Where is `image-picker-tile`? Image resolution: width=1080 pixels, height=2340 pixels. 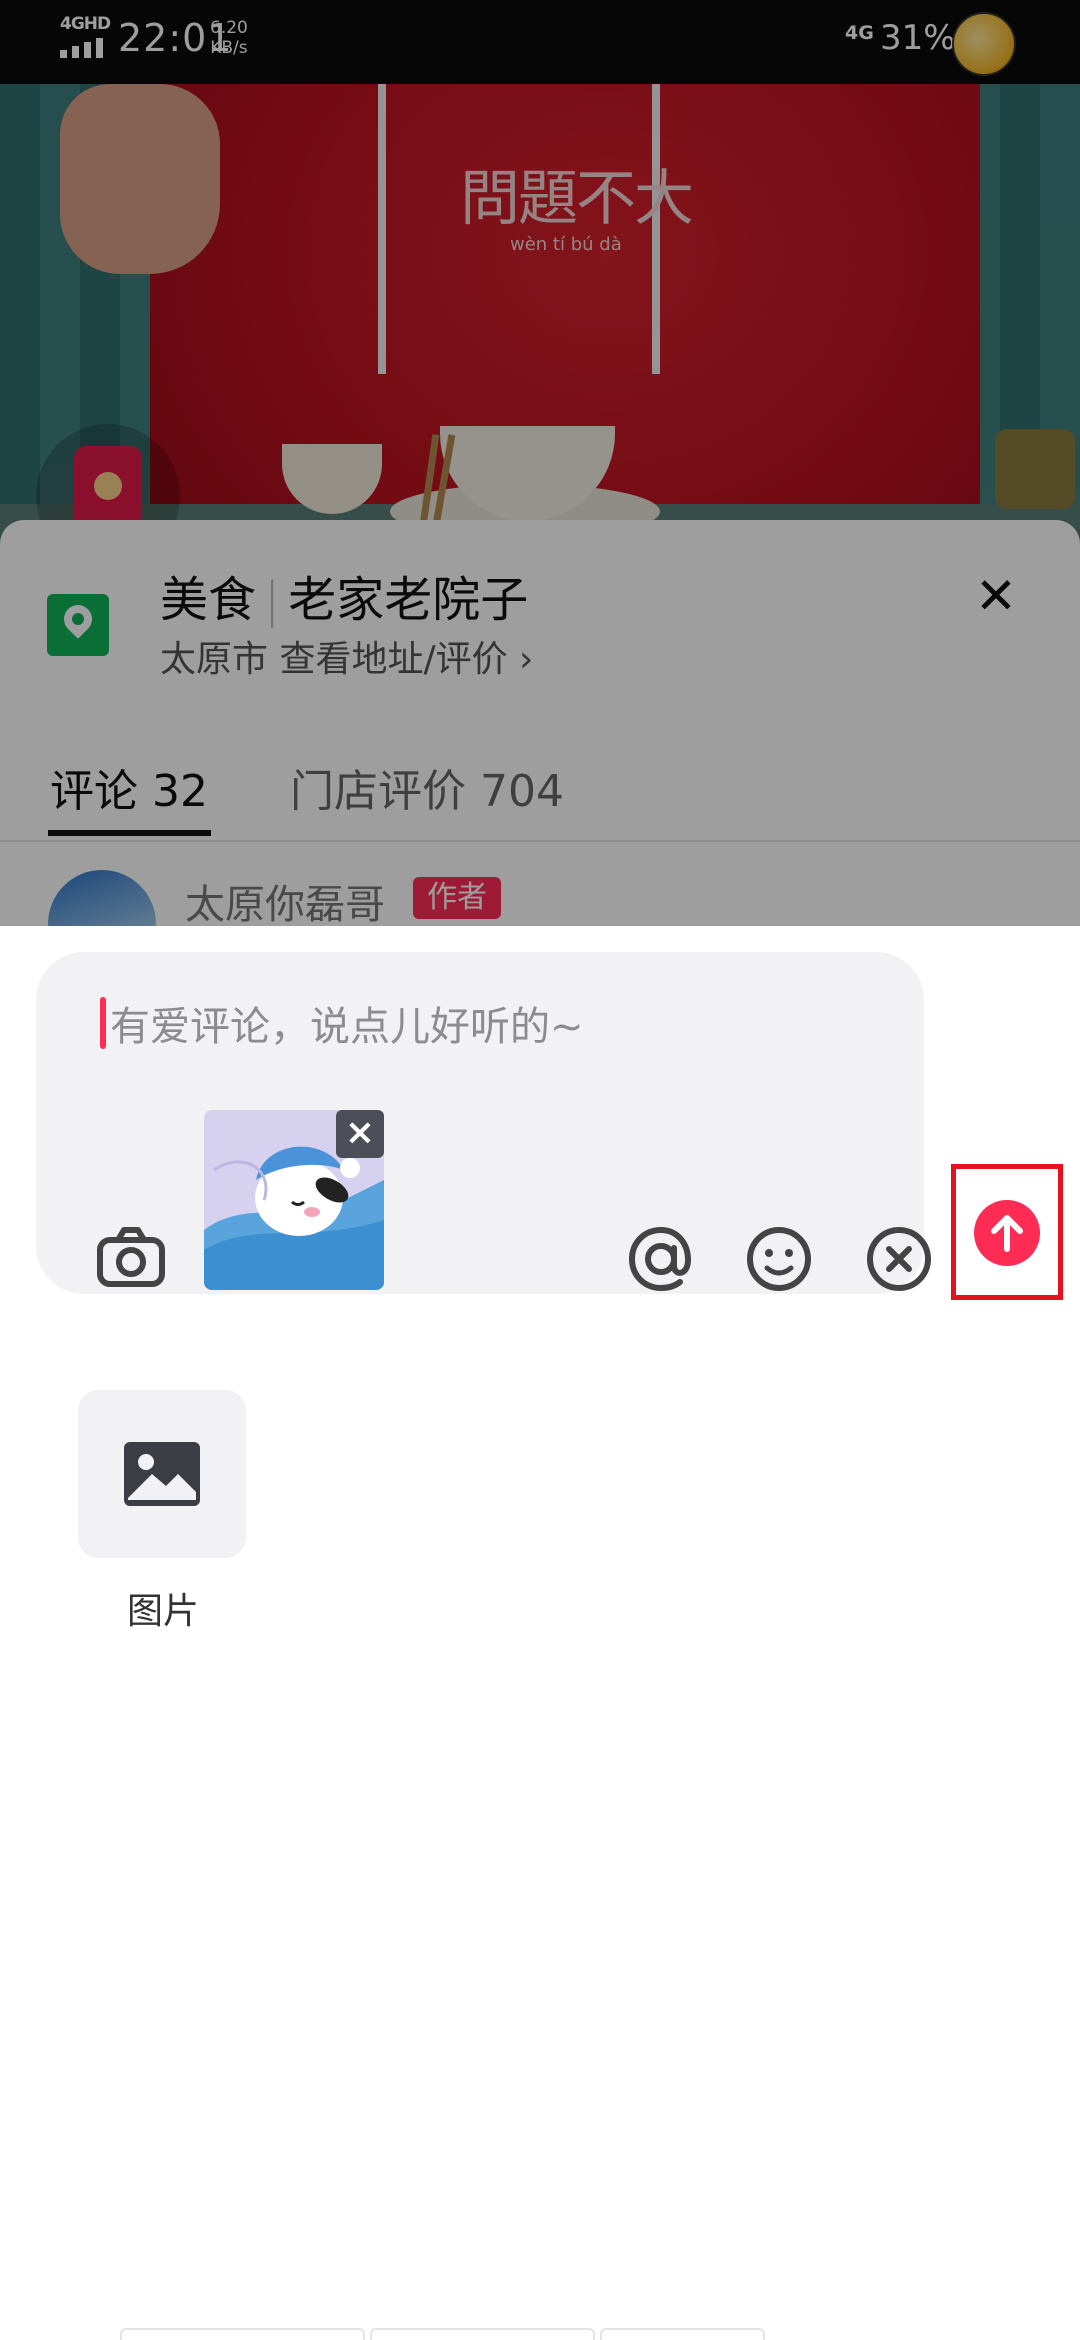
image-picker-tile is located at coordinates (162, 1474).